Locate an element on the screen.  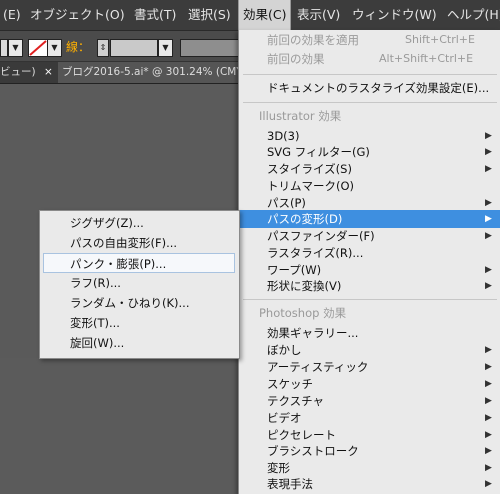
menu-item-sketch: スケッチ ▶ is located at coordinates (369, 384).